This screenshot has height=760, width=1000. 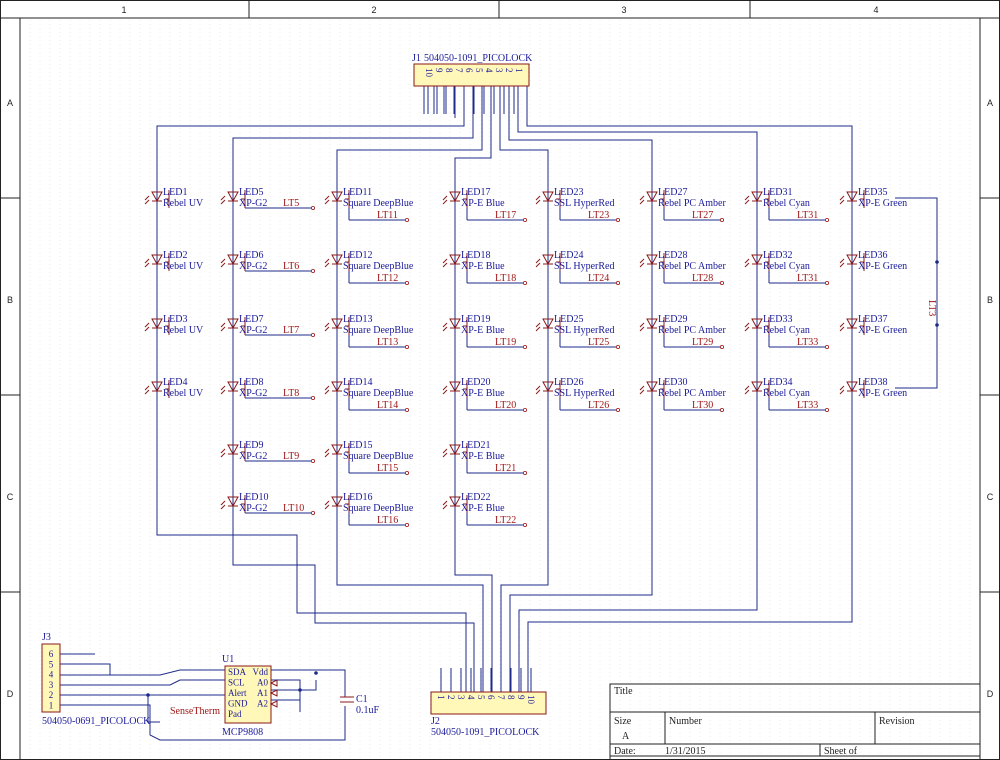 What do you see at coordinates (625, 751) in the screenshot?
I see `date-label: Date:` at bounding box center [625, 751].